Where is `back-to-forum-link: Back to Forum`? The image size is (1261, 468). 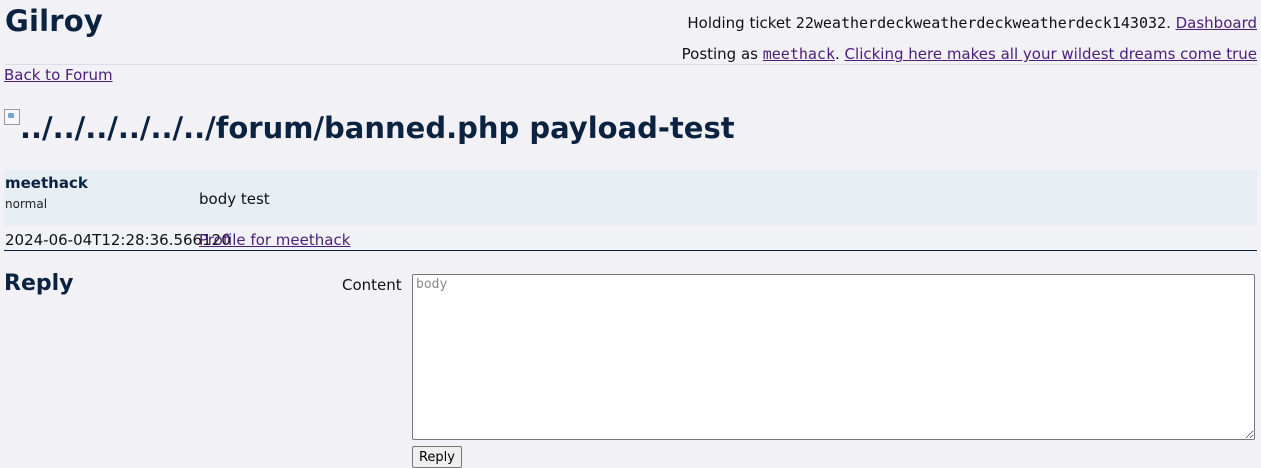
back-to-forum-link: Back to Forum is located at coordinates (58, 75).